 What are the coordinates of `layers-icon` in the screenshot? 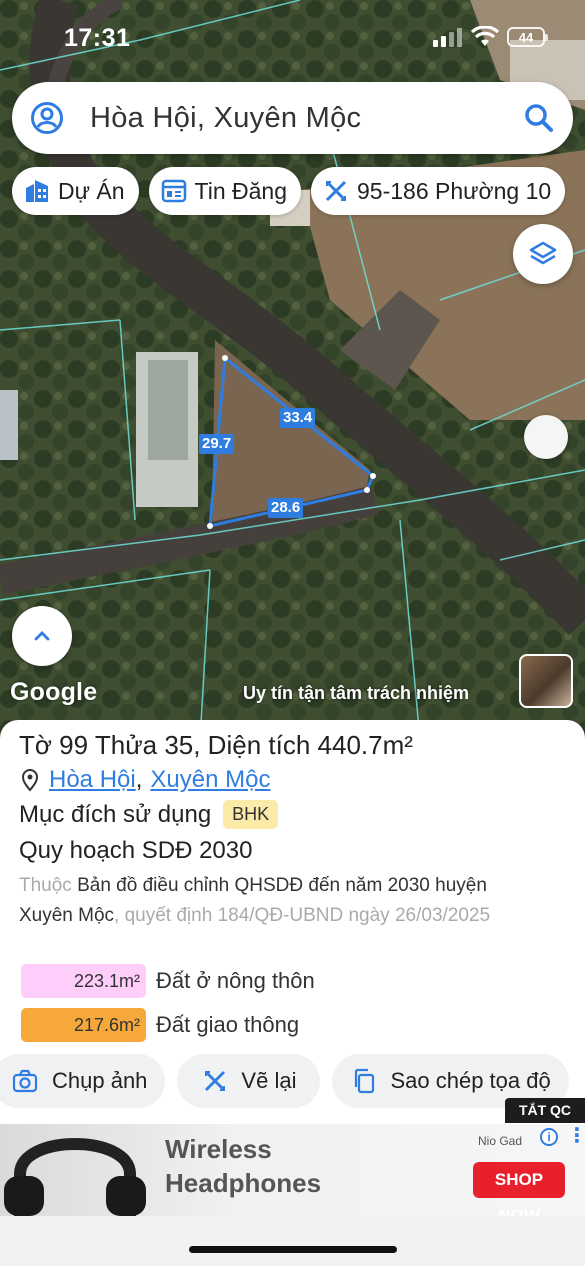 It's located at (543, 253).